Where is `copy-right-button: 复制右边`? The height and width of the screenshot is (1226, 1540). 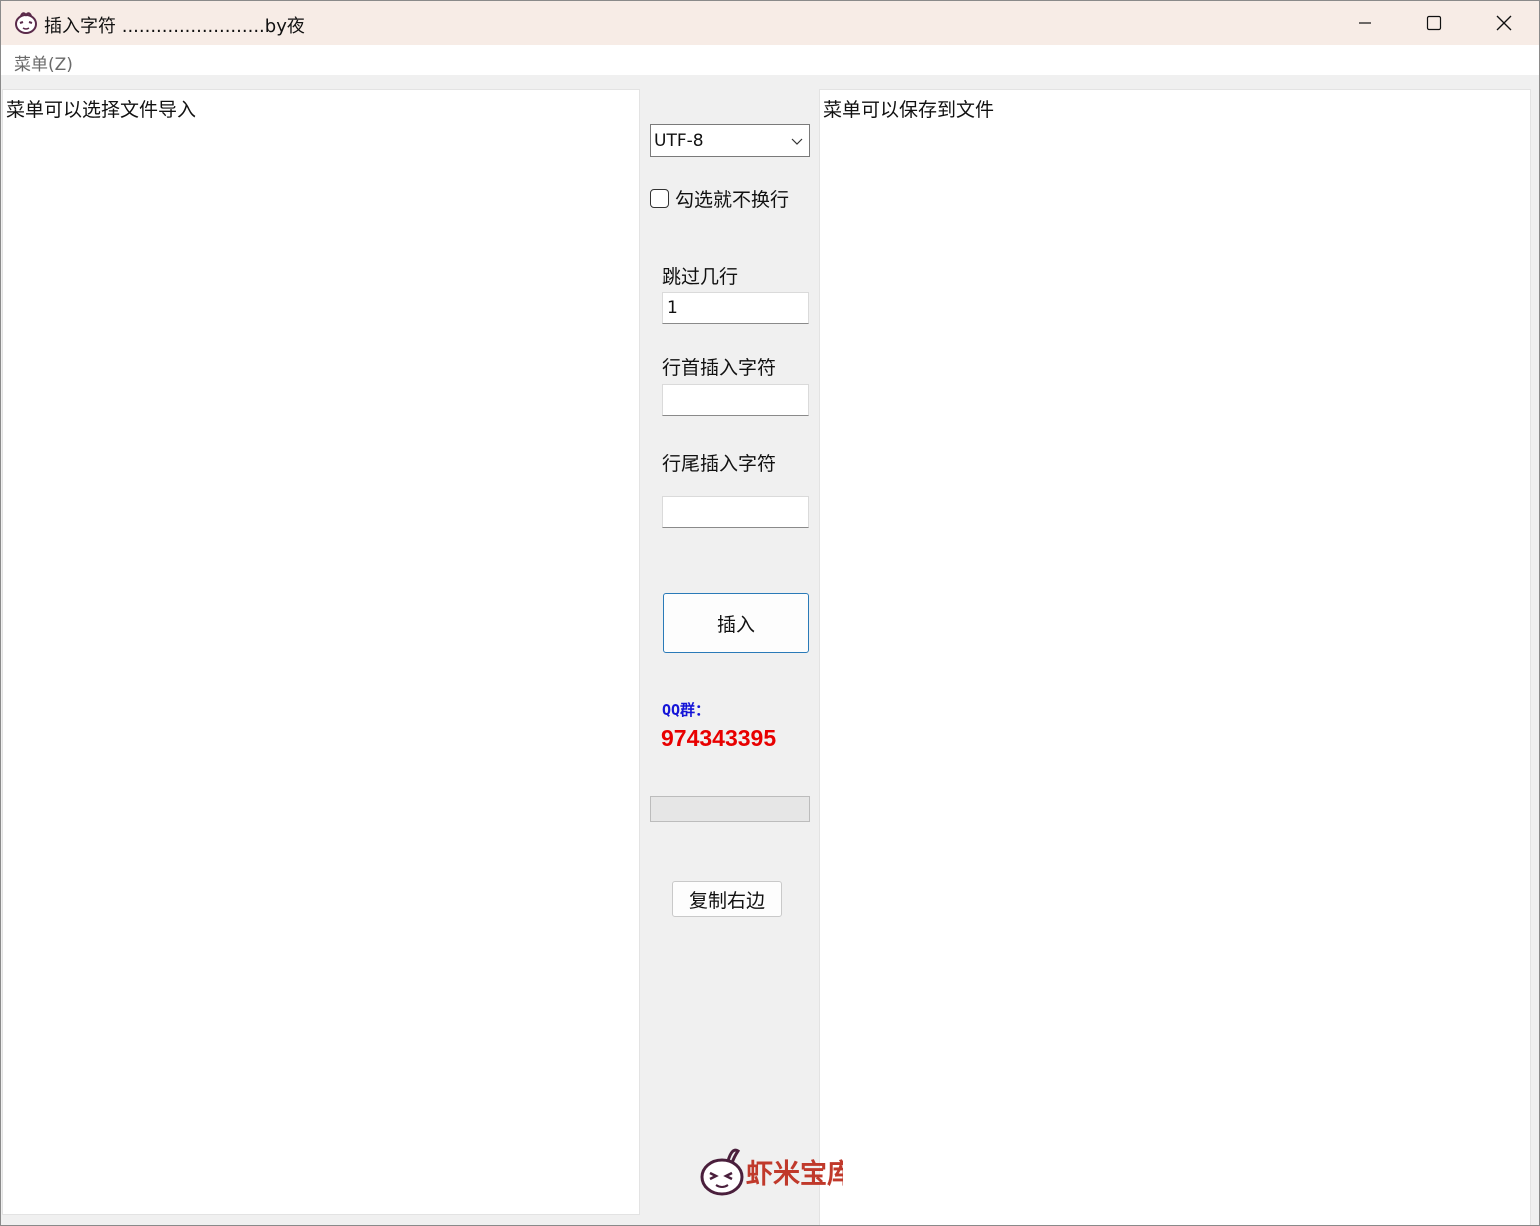 copy-right-button: 复制右边 is located at coordinates (727, 899).